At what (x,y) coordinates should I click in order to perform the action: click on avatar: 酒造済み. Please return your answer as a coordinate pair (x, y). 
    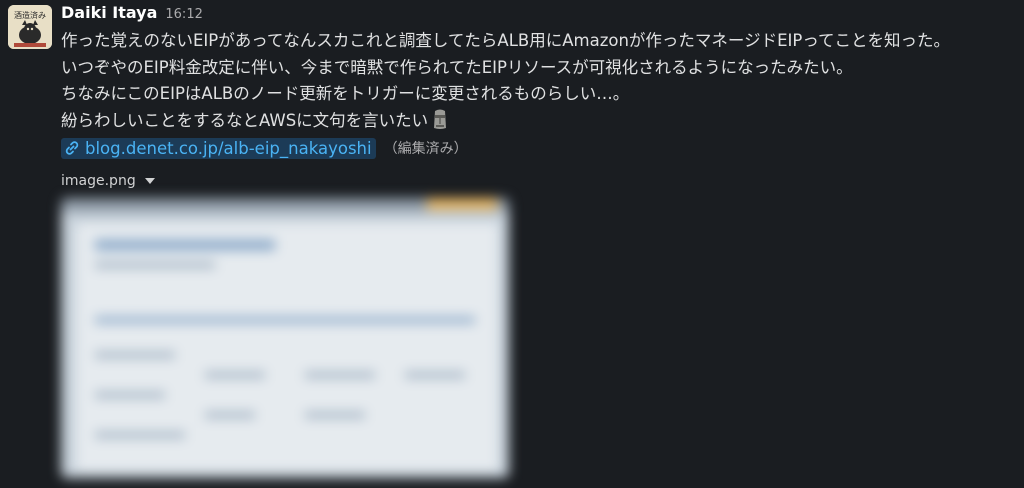
    Looking at the image, I should click on (30, 27).